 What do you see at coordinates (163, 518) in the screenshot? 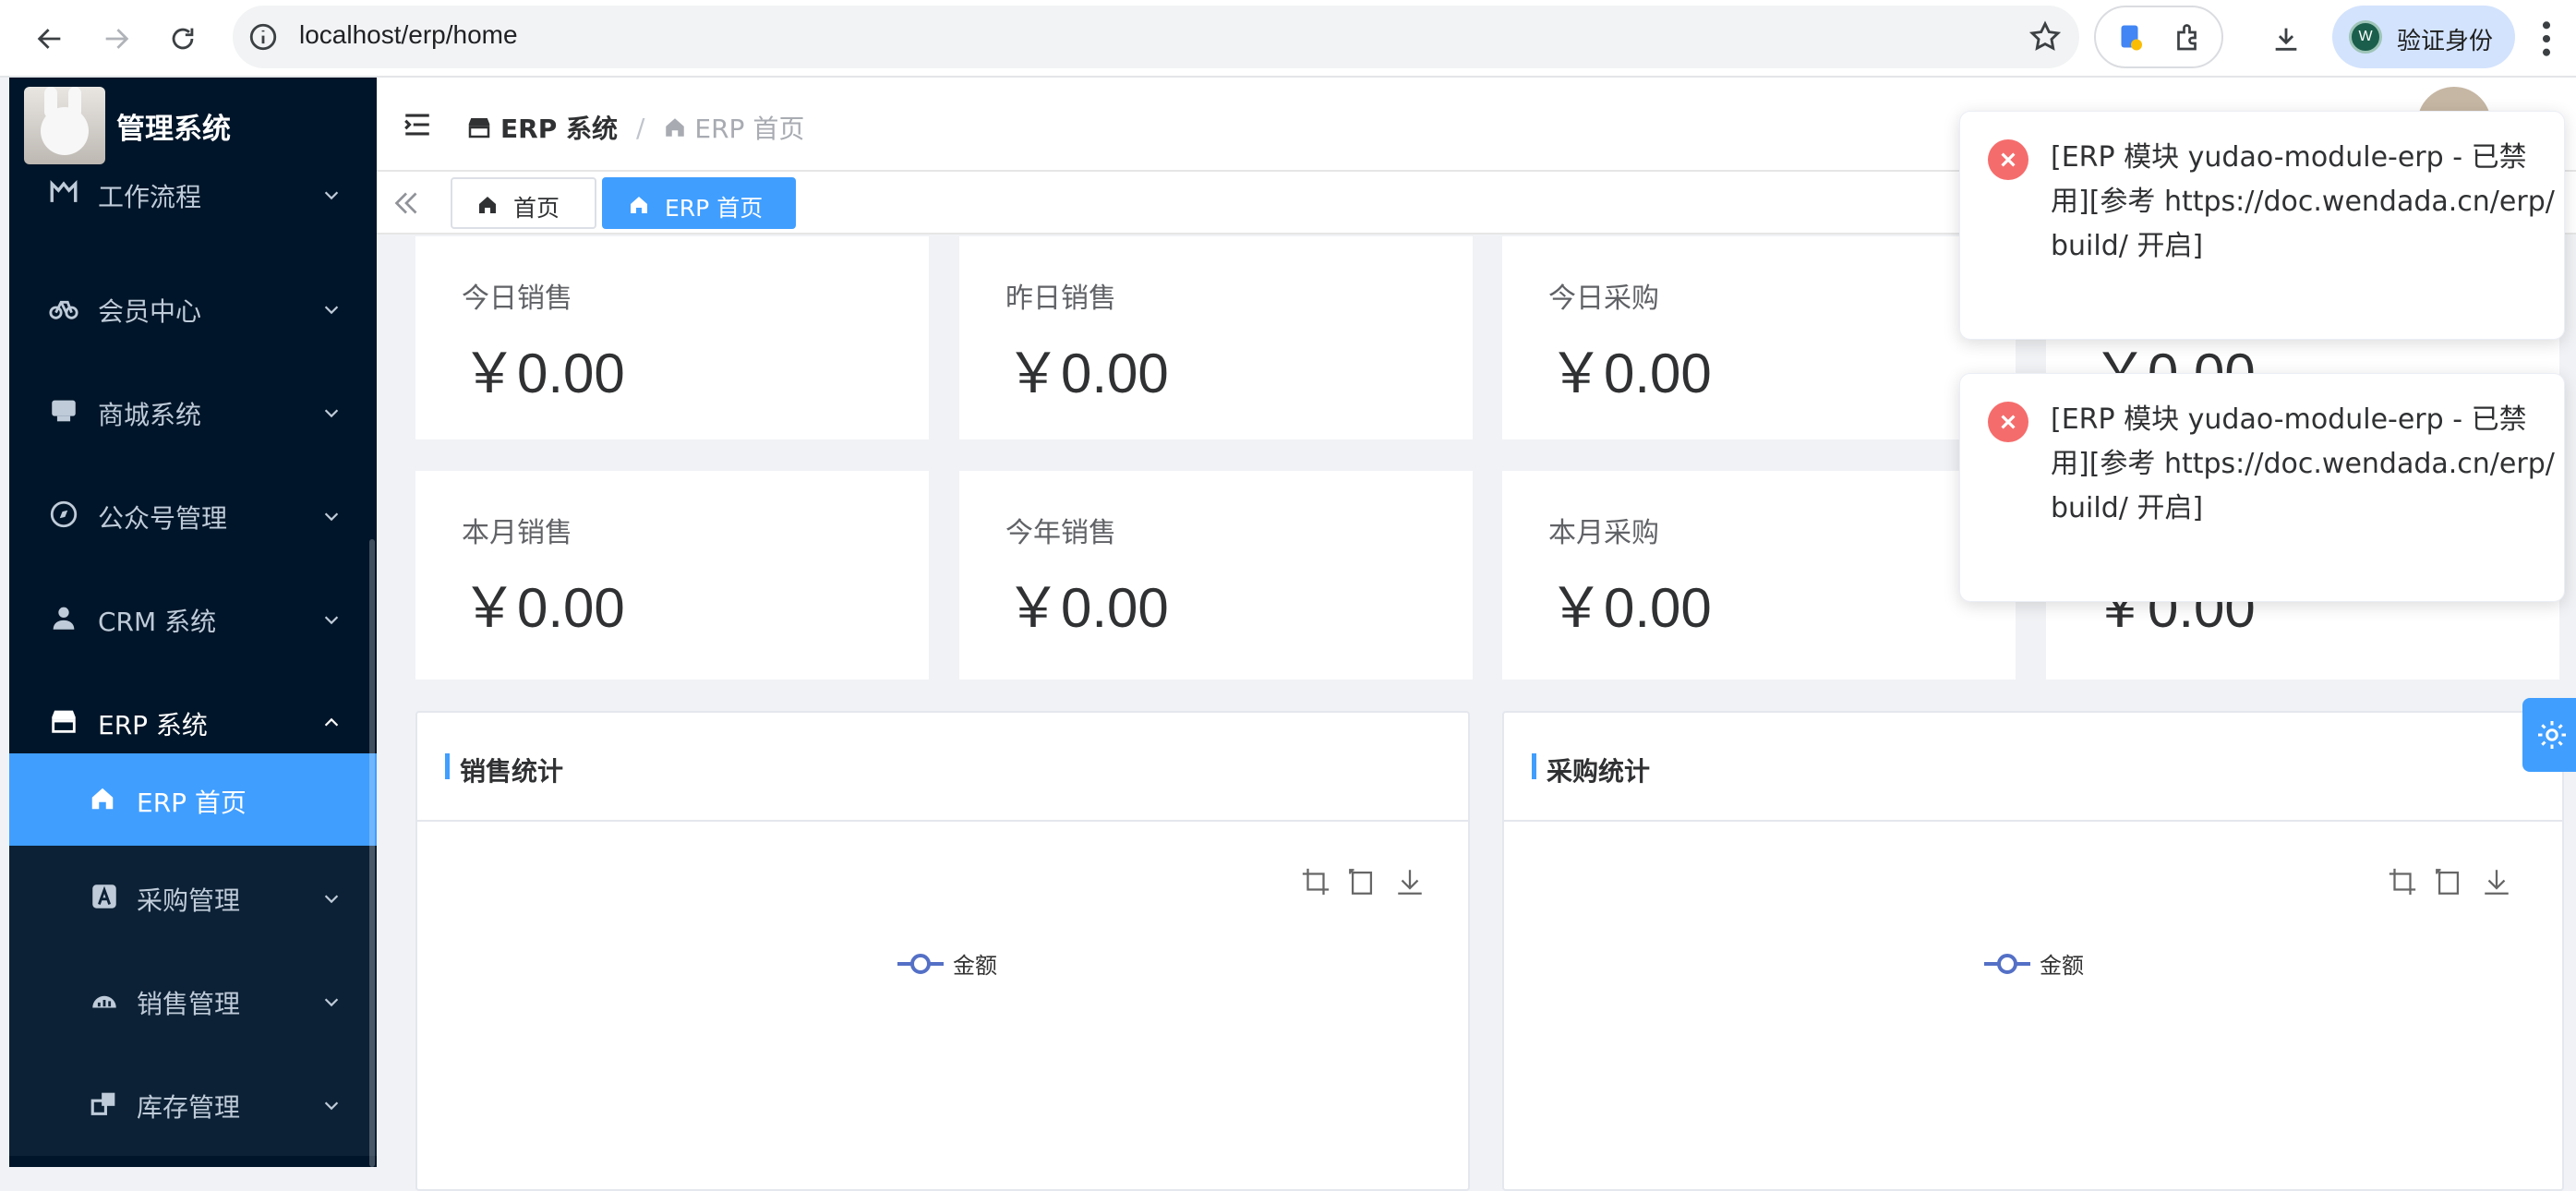
I see `sidebar-item-label: 公众号管理` at bounding box center [163, 518].